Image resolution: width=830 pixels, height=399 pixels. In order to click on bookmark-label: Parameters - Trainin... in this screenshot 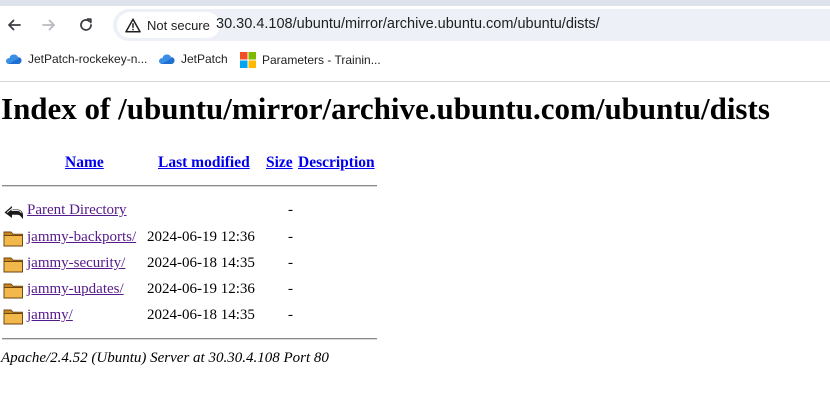, I will do `click(321, 60)`.